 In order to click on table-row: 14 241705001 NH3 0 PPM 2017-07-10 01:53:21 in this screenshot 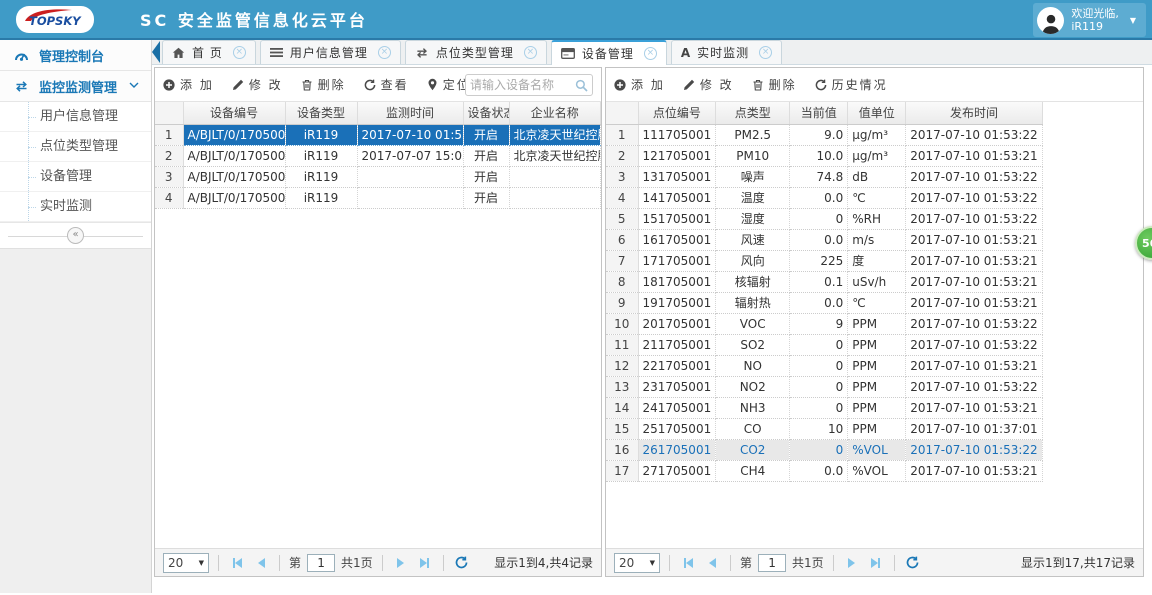, I will do `click(824, 408)`.